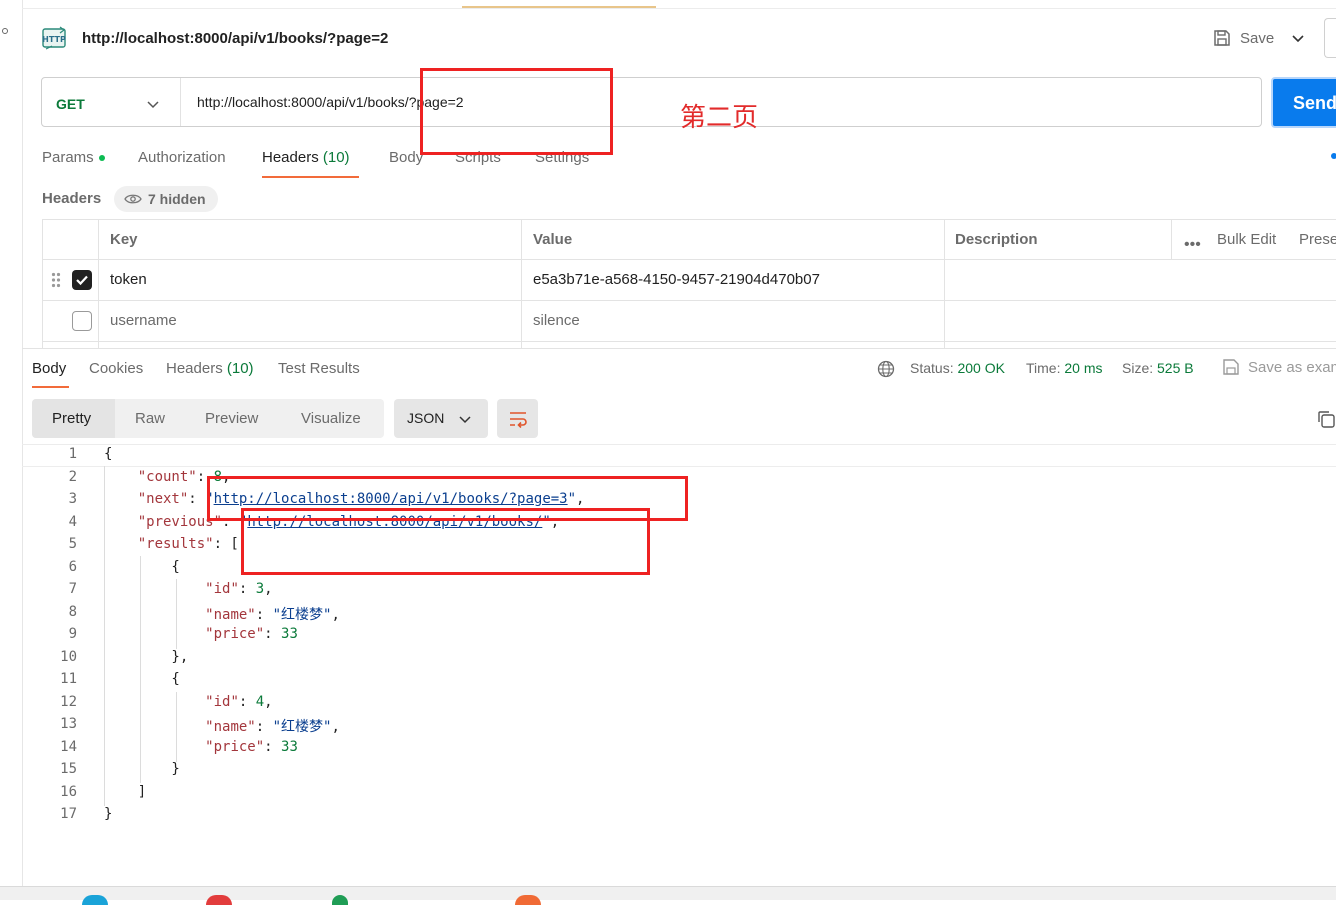 This screenshot has width=1336, height=905. Describe the element at coordinates (1333, 156) in the screenshot. I see `cookies-indicator-icon` at that location.